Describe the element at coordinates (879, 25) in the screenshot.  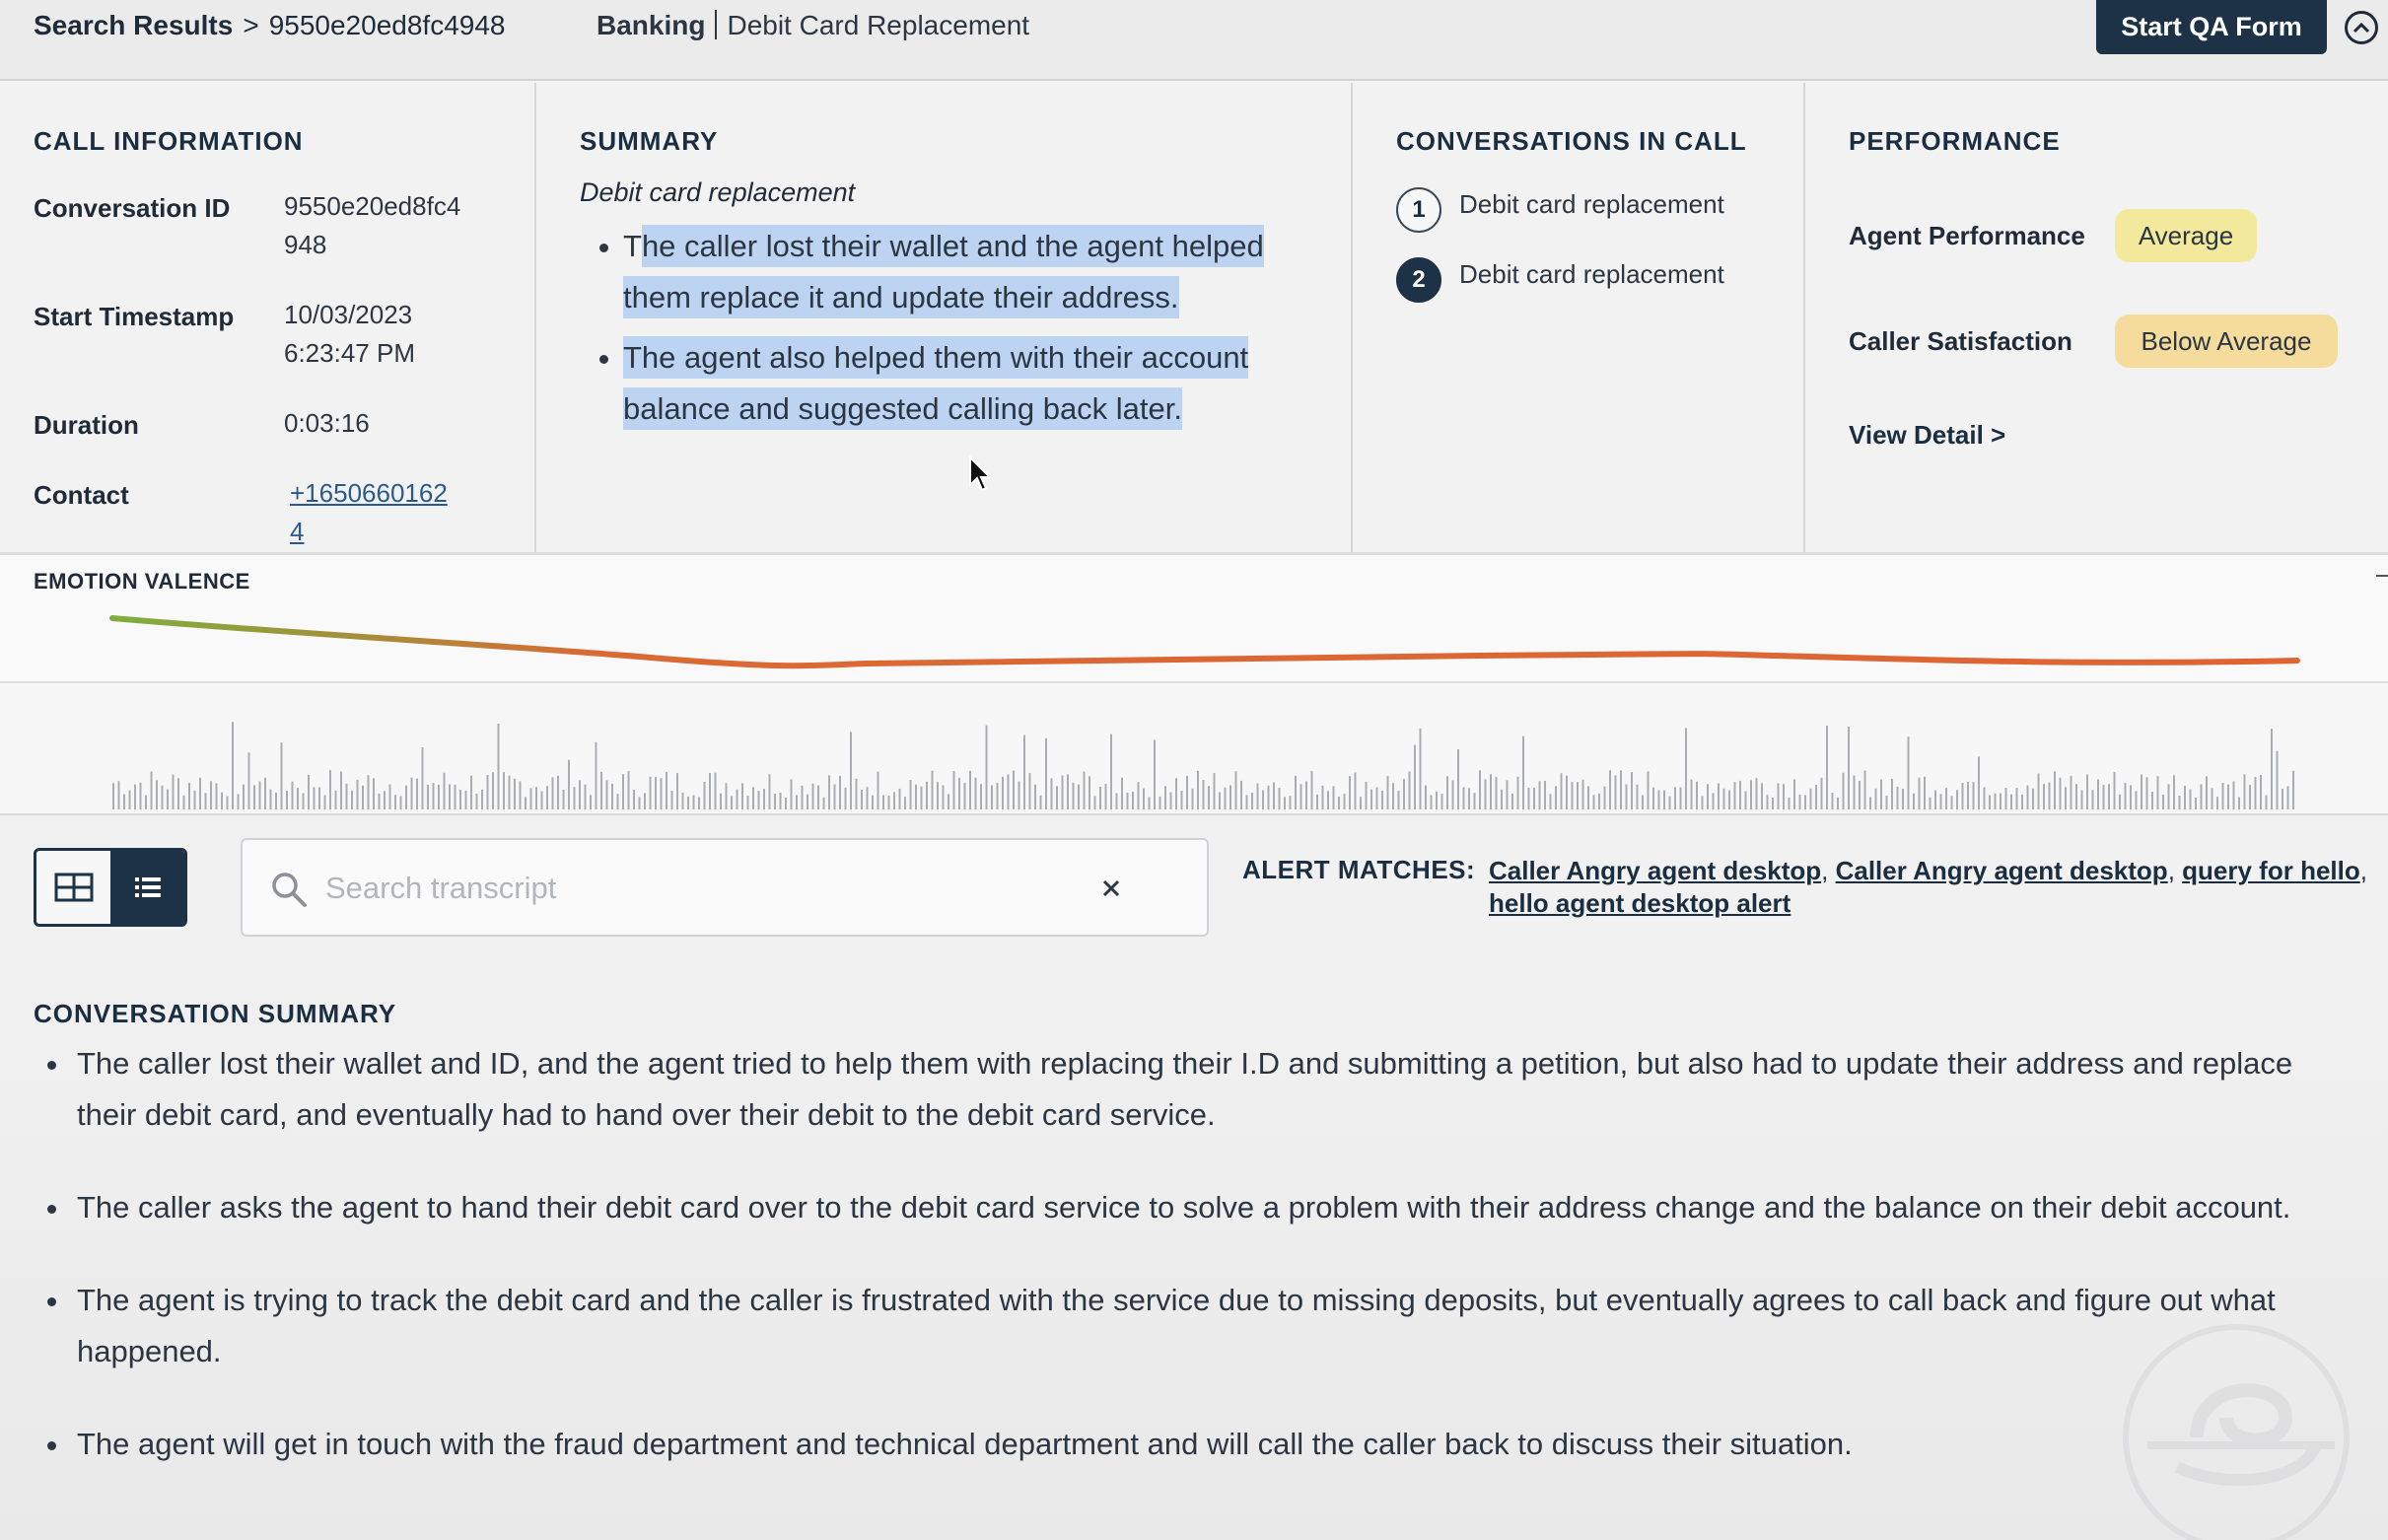
I see `subcategory-label: Debit Card Replacement` at that location.